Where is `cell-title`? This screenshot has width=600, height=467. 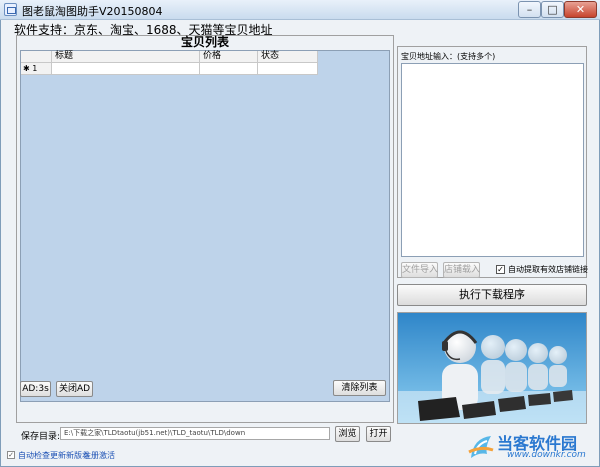 cell-title is located at coordinates (126, 69).